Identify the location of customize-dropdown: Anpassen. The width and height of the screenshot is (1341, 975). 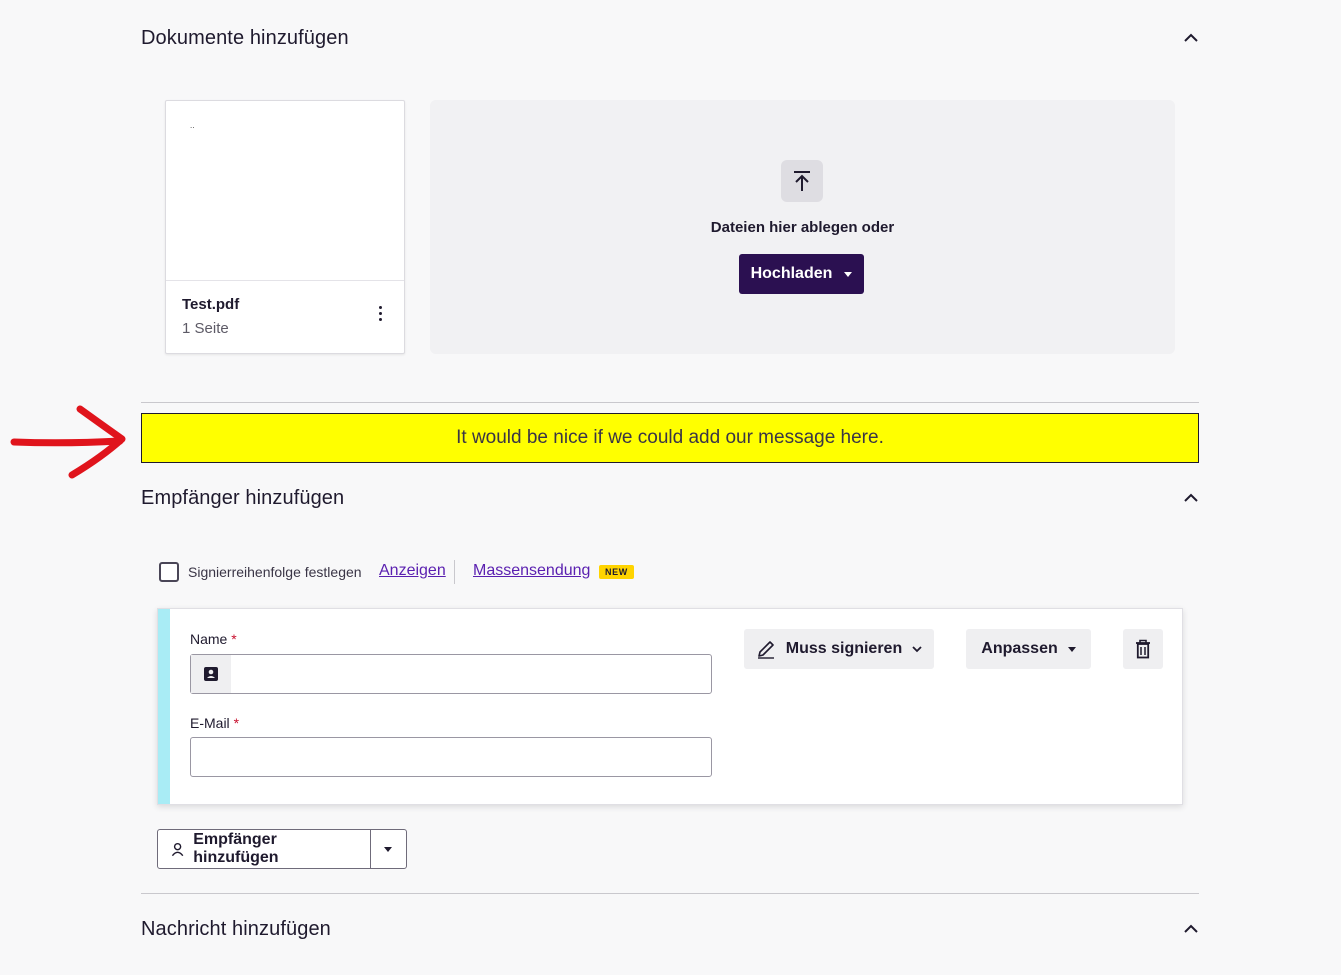
(1028, 649).